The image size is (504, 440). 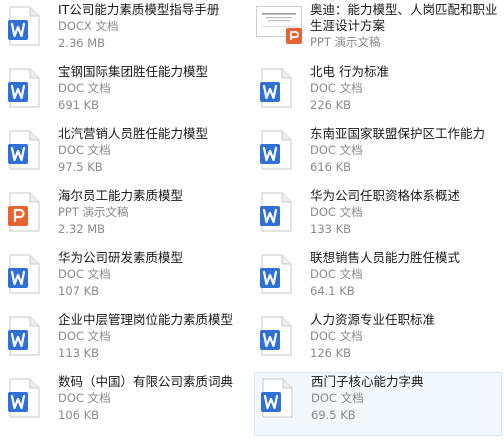 I want to click on file-item: 人力资源专业任职标准 DOC 文档 126 KB, so click(x=378, y=342).